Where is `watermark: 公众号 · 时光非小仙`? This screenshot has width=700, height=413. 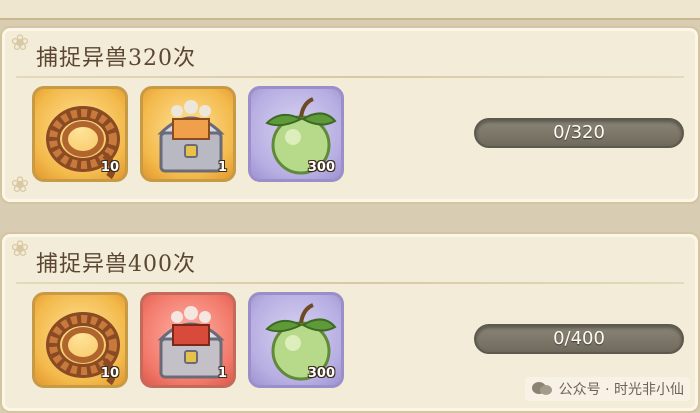 watermark: 公众号 · 时光非小仙 is located at coordinates (607, 389).